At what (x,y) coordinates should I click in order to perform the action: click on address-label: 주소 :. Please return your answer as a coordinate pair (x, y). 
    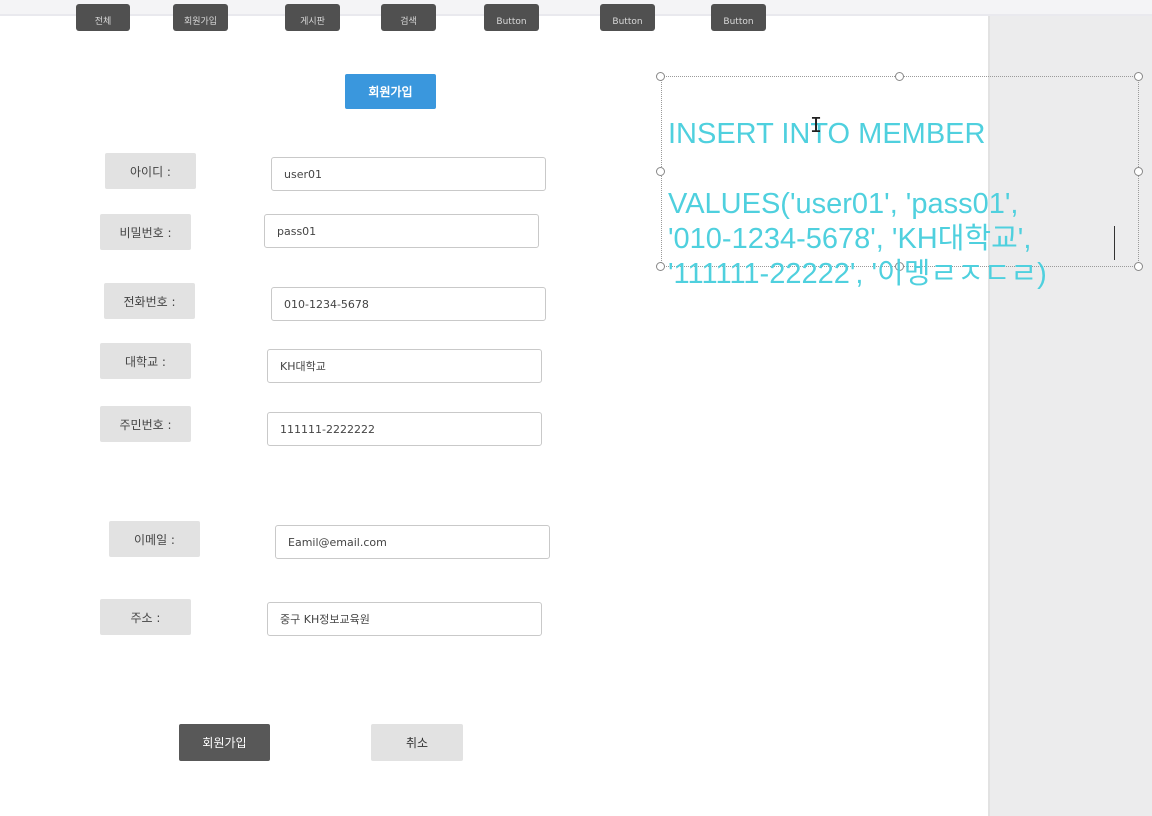
    Looking at the image, I should click on (145, 617).